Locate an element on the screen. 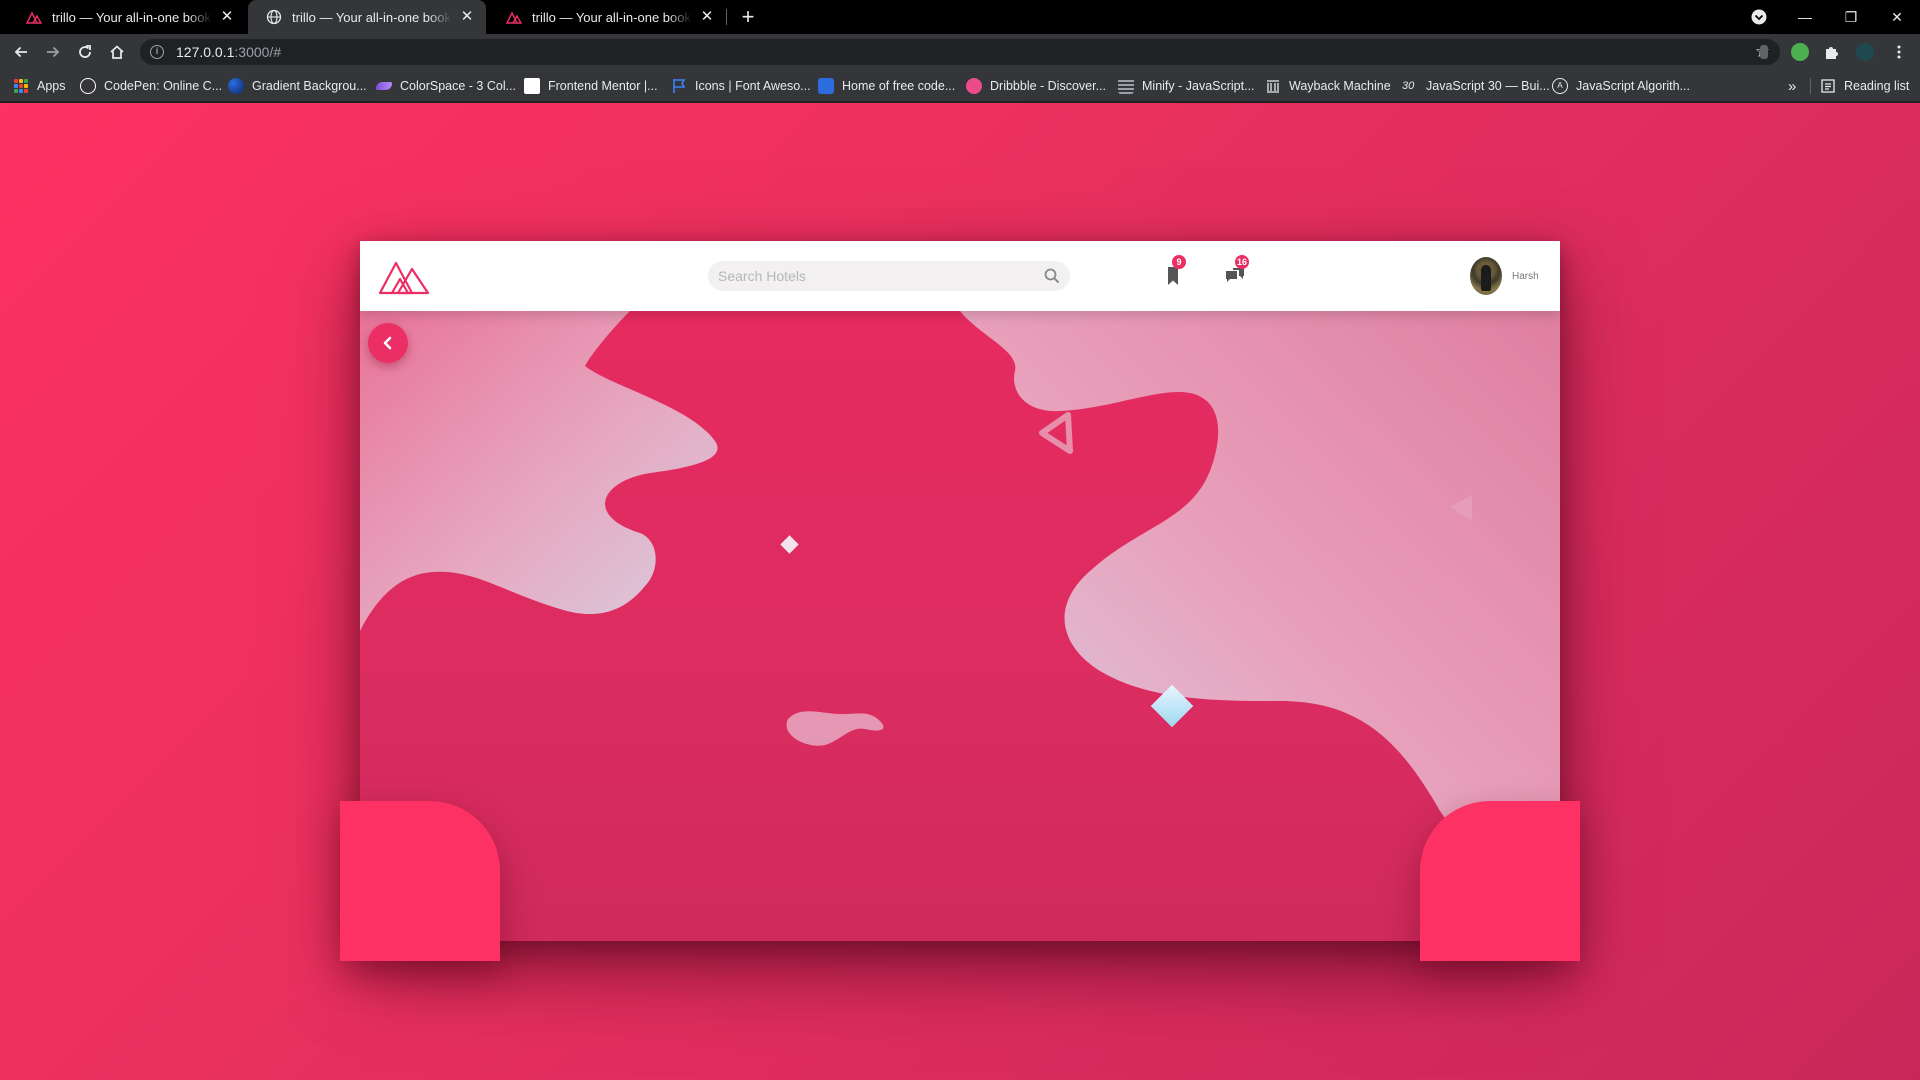 The width and height of the screenshot is (1920, 1080). js30-icon: 30 is located at coordinates (1408, 86).